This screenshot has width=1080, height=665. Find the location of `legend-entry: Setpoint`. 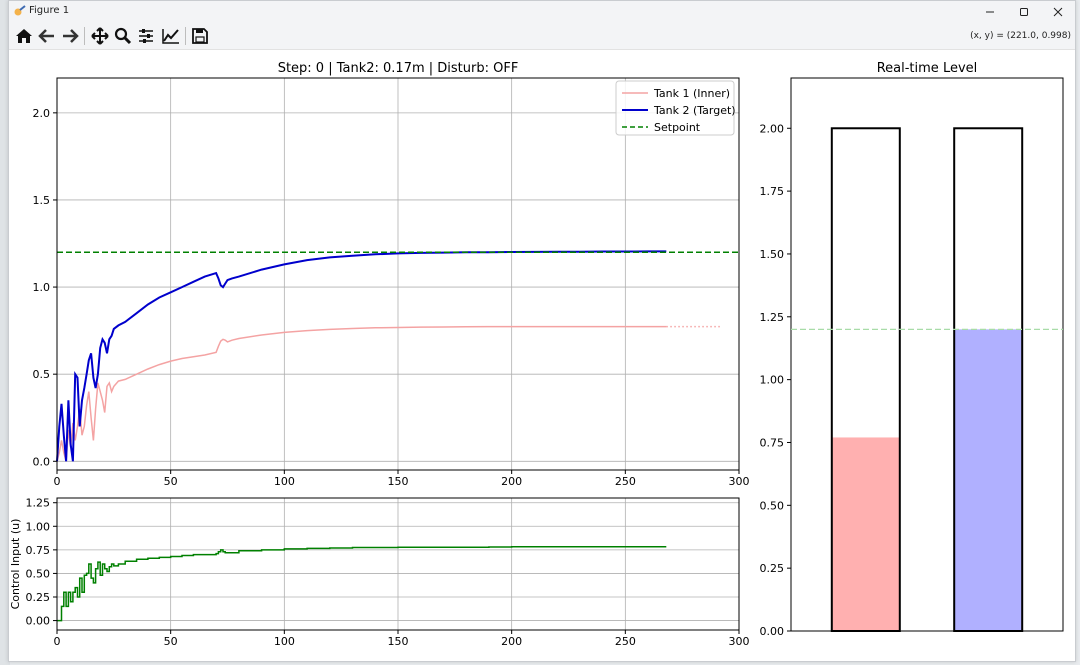

legend-entry: Setpoint is located at coordinates (677, 127).